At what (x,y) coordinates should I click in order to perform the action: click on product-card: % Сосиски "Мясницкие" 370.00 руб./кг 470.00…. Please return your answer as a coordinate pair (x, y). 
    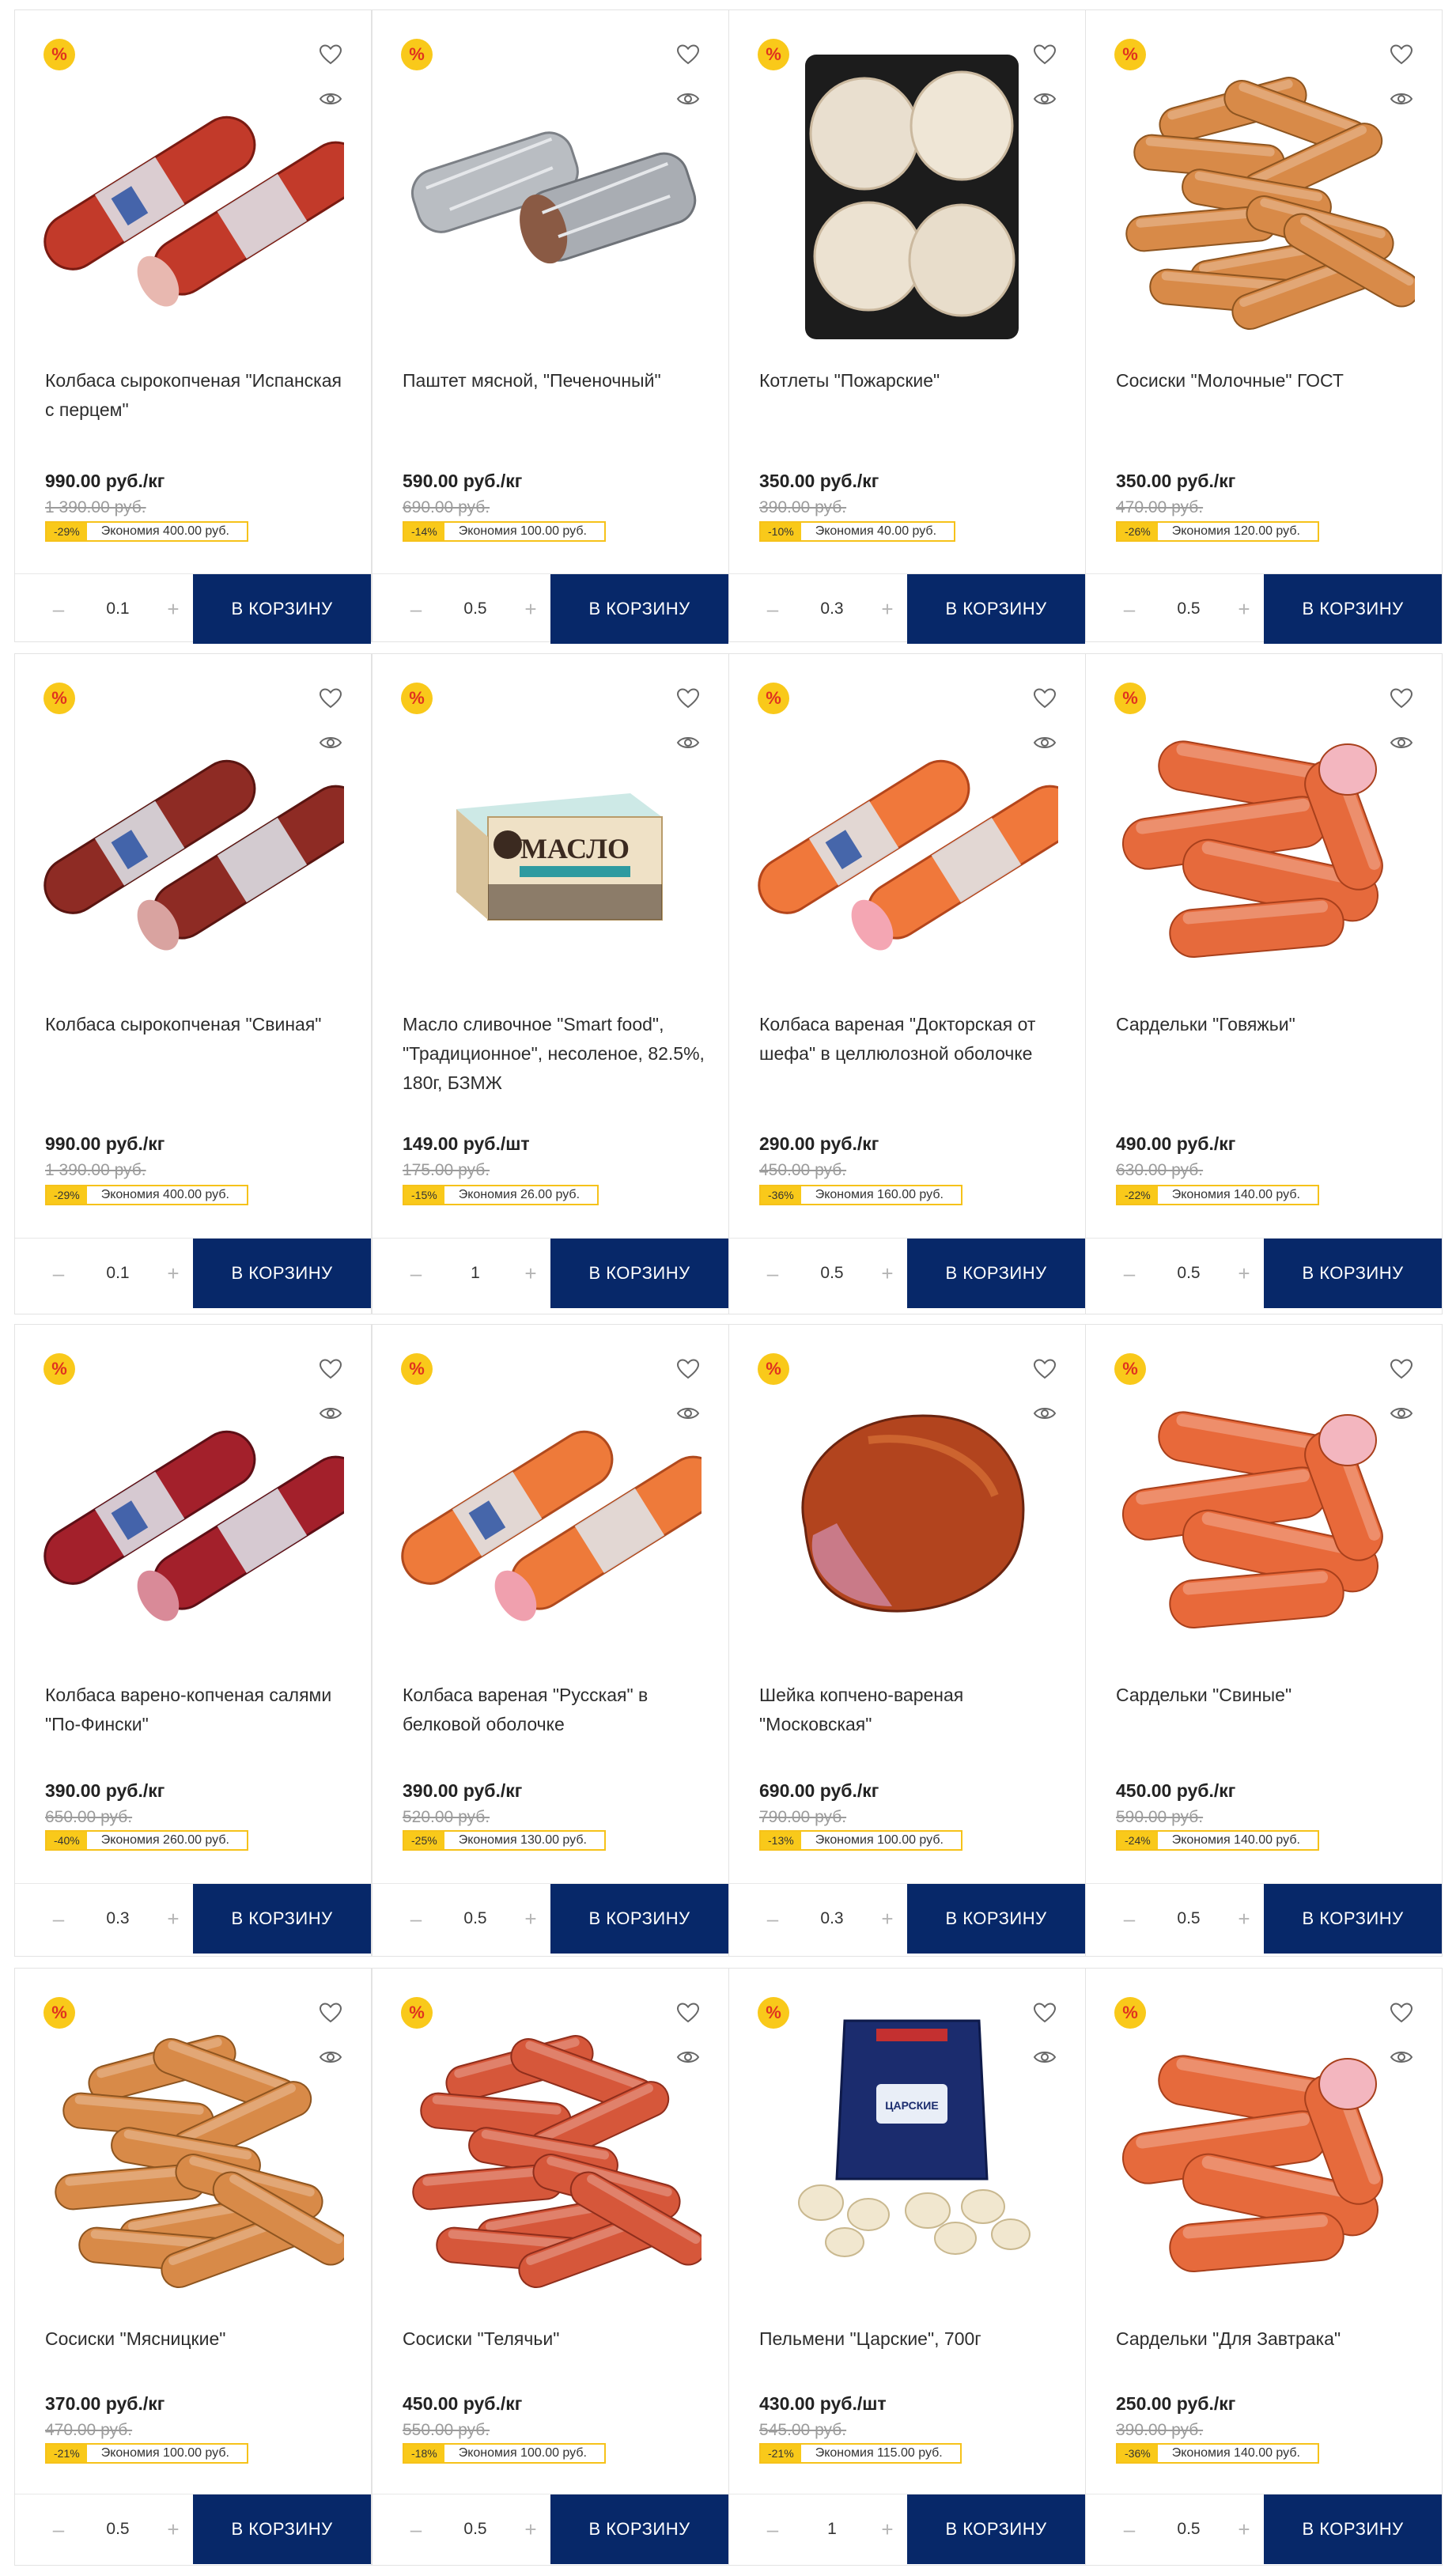
    Looking at the image, I should click on (193, 2267).